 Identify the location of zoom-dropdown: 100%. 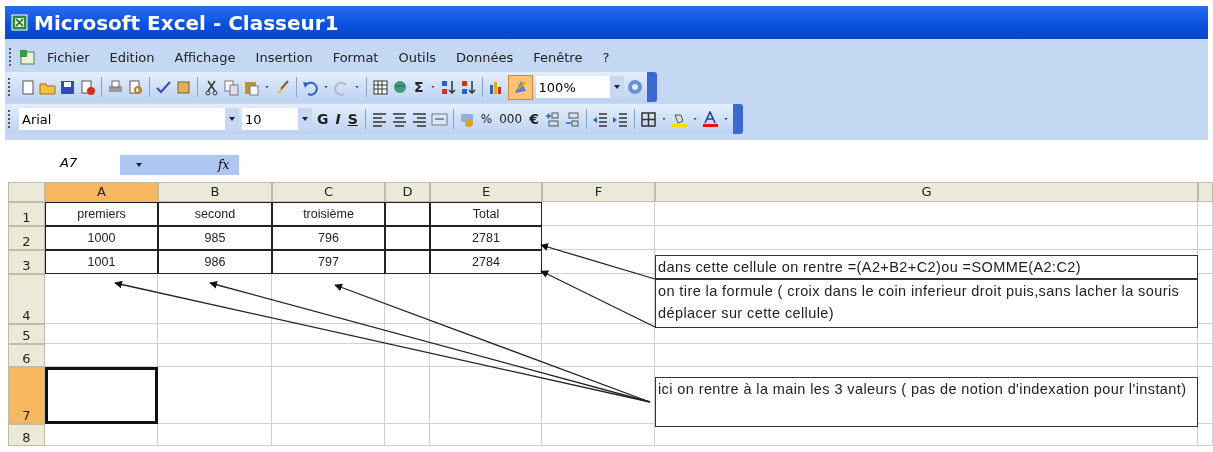
(579, 87).